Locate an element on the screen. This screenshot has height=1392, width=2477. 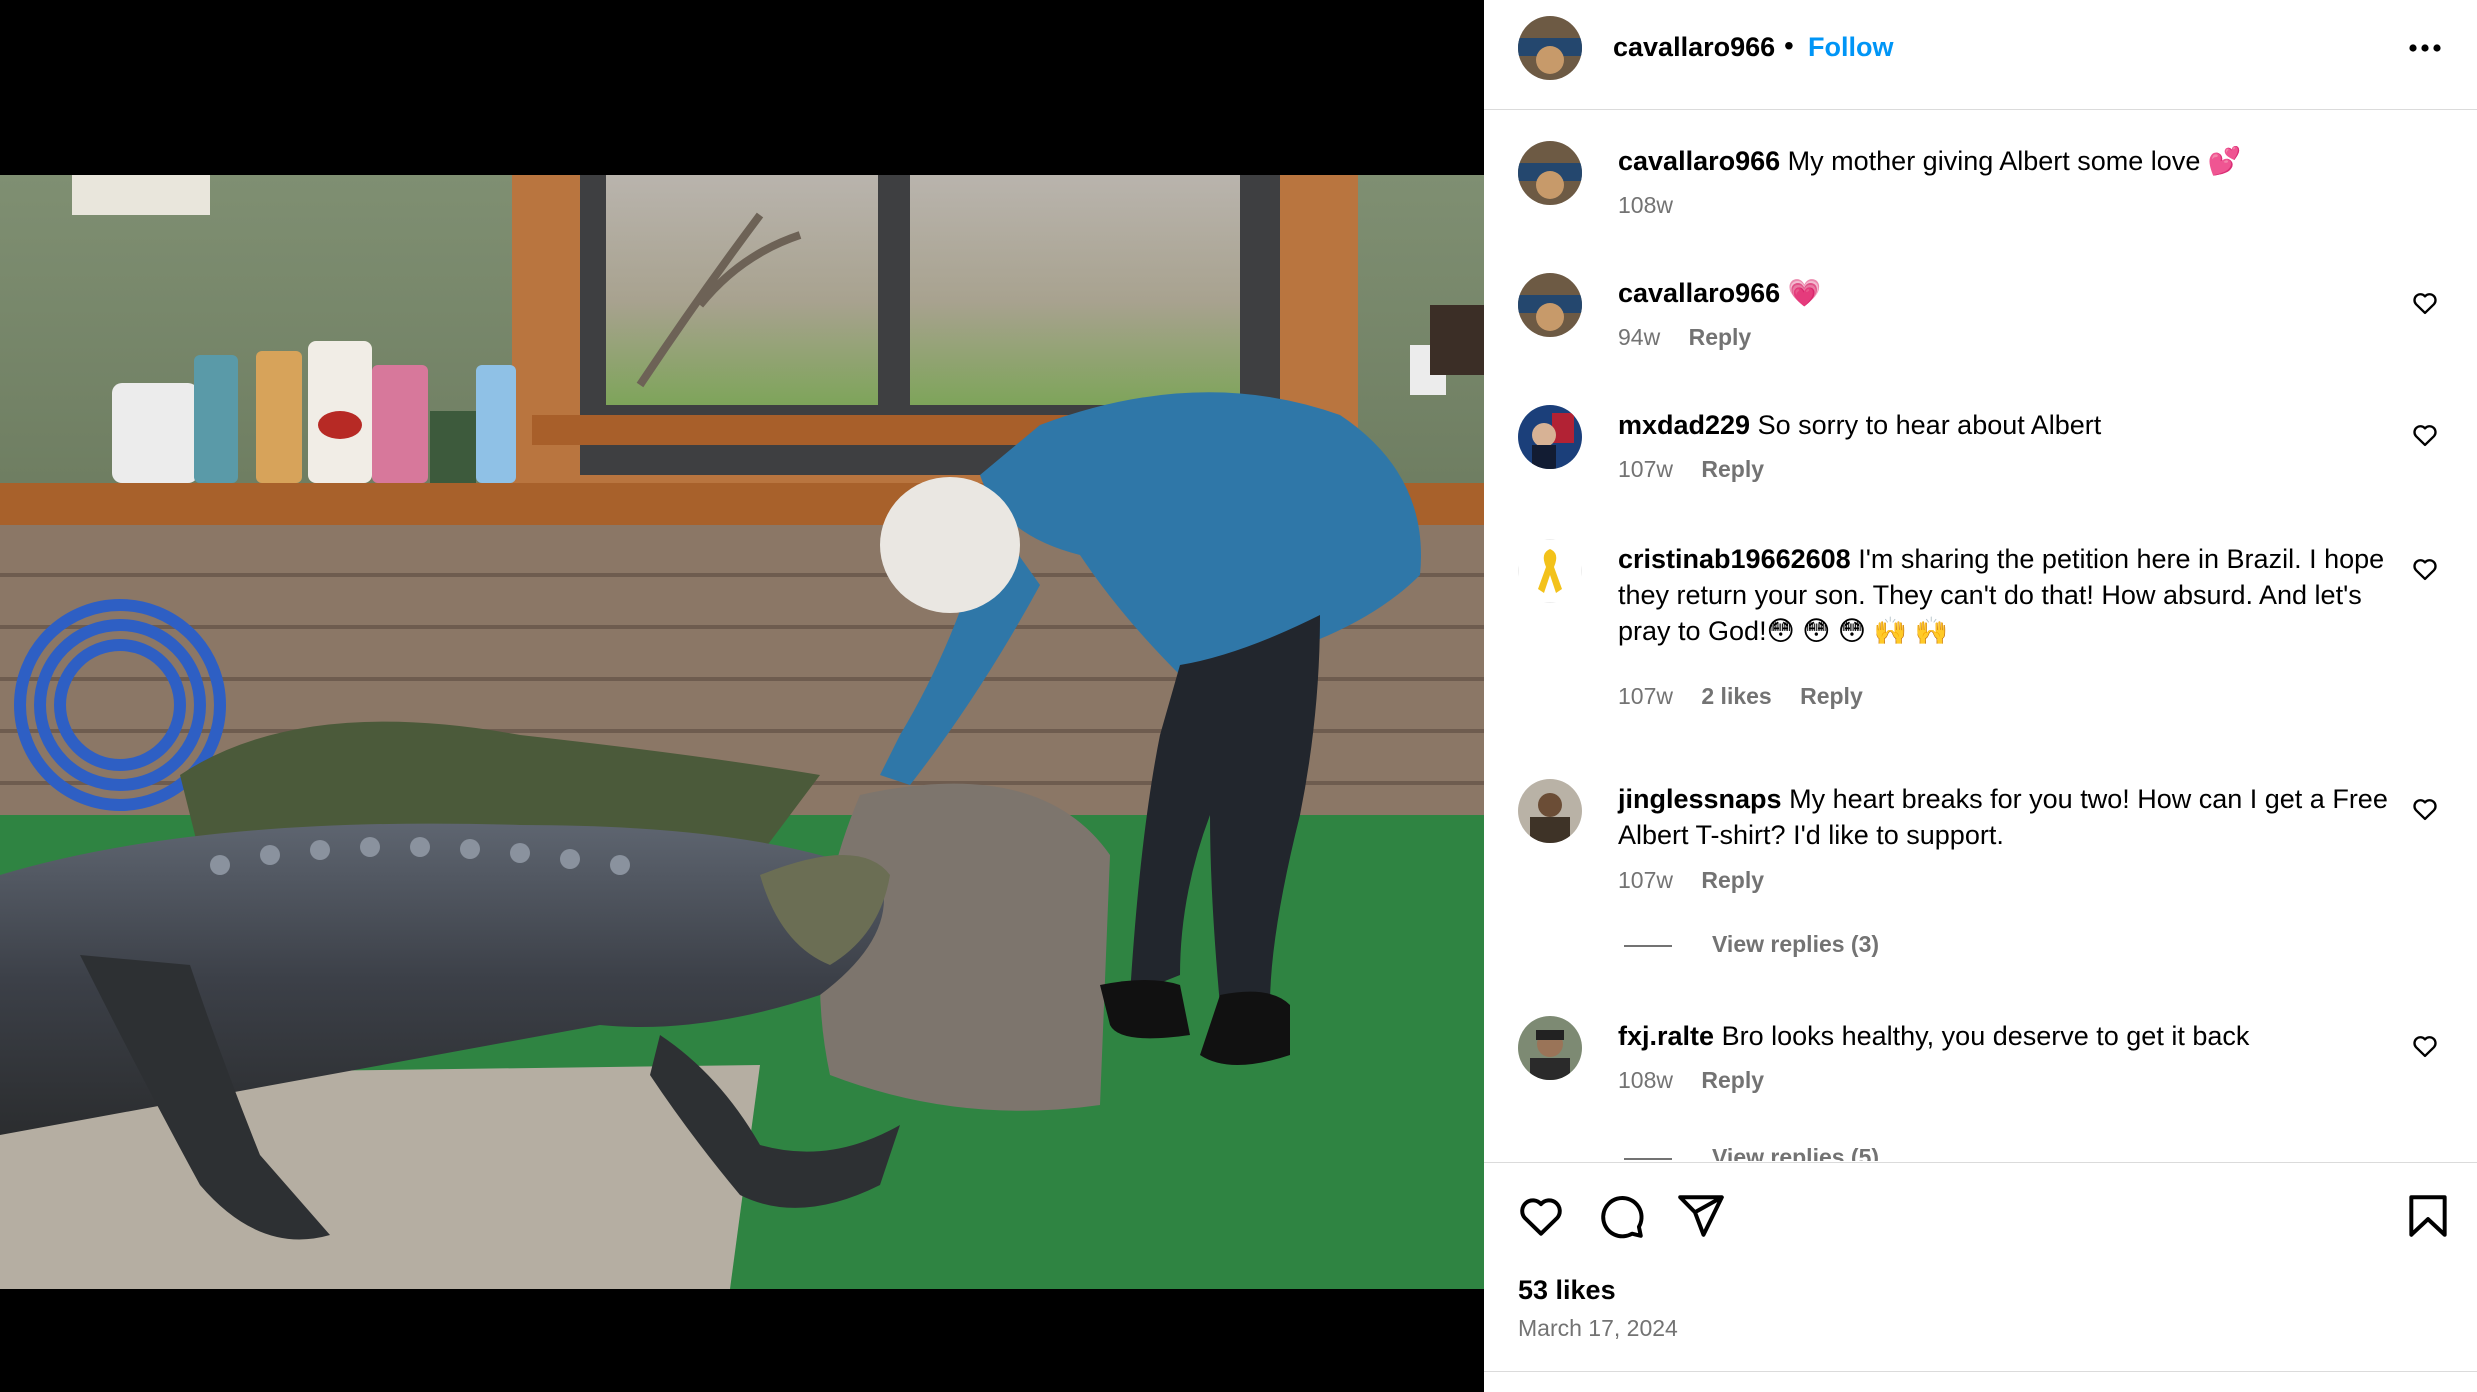
action-bar: 53 likes March 17, 2024 is located at coordinates (1980, 1277).